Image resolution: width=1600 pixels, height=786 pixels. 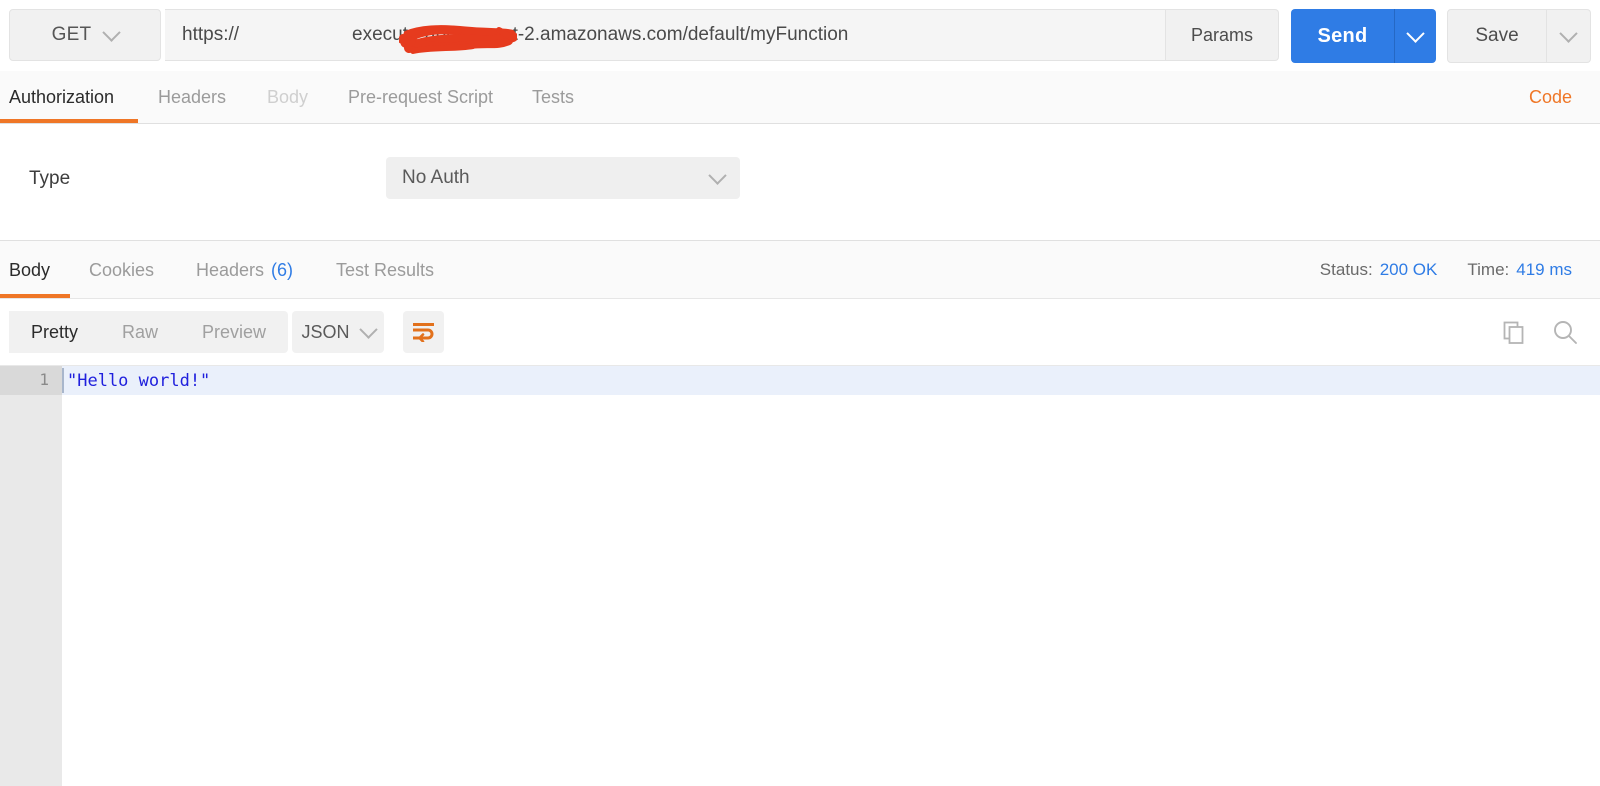 I want to click on tab-body: Body, so click(x=287, y=97).